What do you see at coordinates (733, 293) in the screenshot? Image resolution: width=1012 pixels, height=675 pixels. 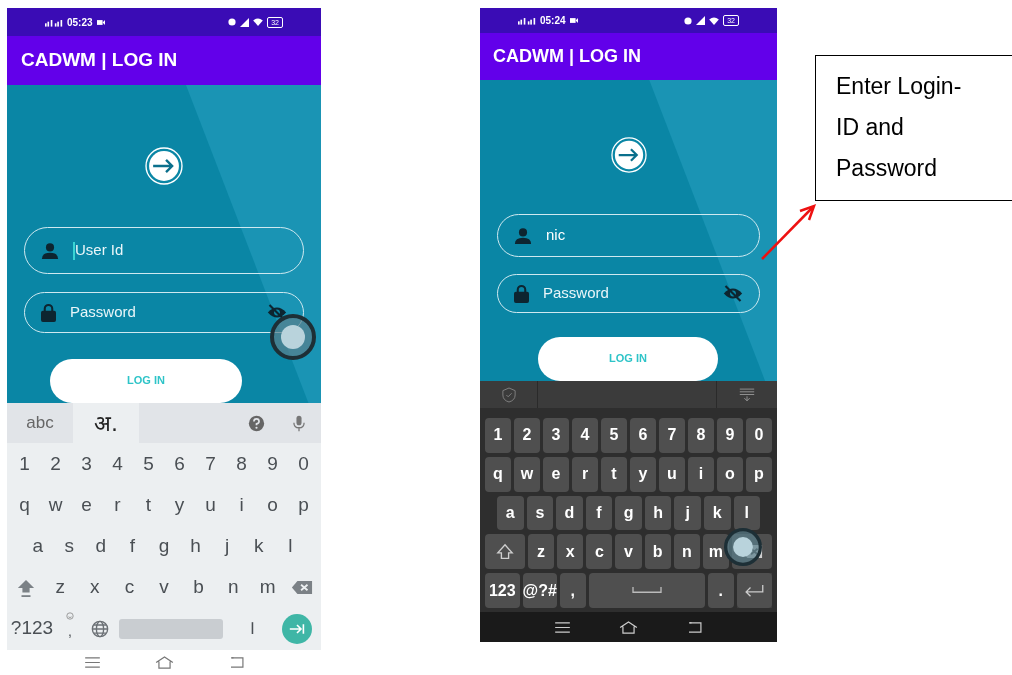 I see `eye-slash-icon` at bounding box center [733, 293].